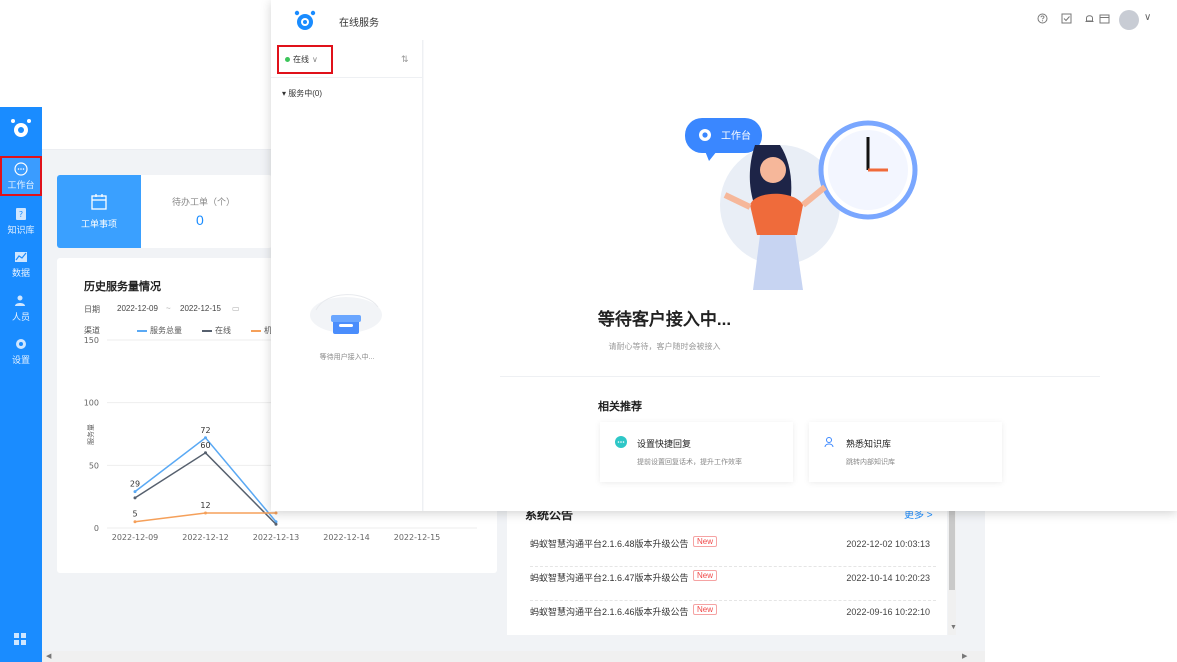 This screenshot has width=1177, height=662. I want to click on scroll-down-arrow: ▼, so click(953, 627).